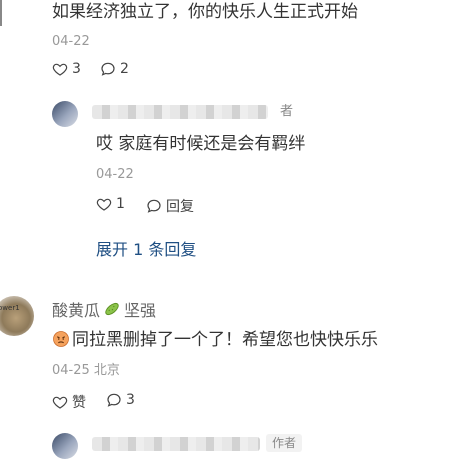 The image size is (456, 460). What do you see at coordinates (79, 403) in the screenshot?
I see `like-label: 赞` at bounding box center [79, 403].